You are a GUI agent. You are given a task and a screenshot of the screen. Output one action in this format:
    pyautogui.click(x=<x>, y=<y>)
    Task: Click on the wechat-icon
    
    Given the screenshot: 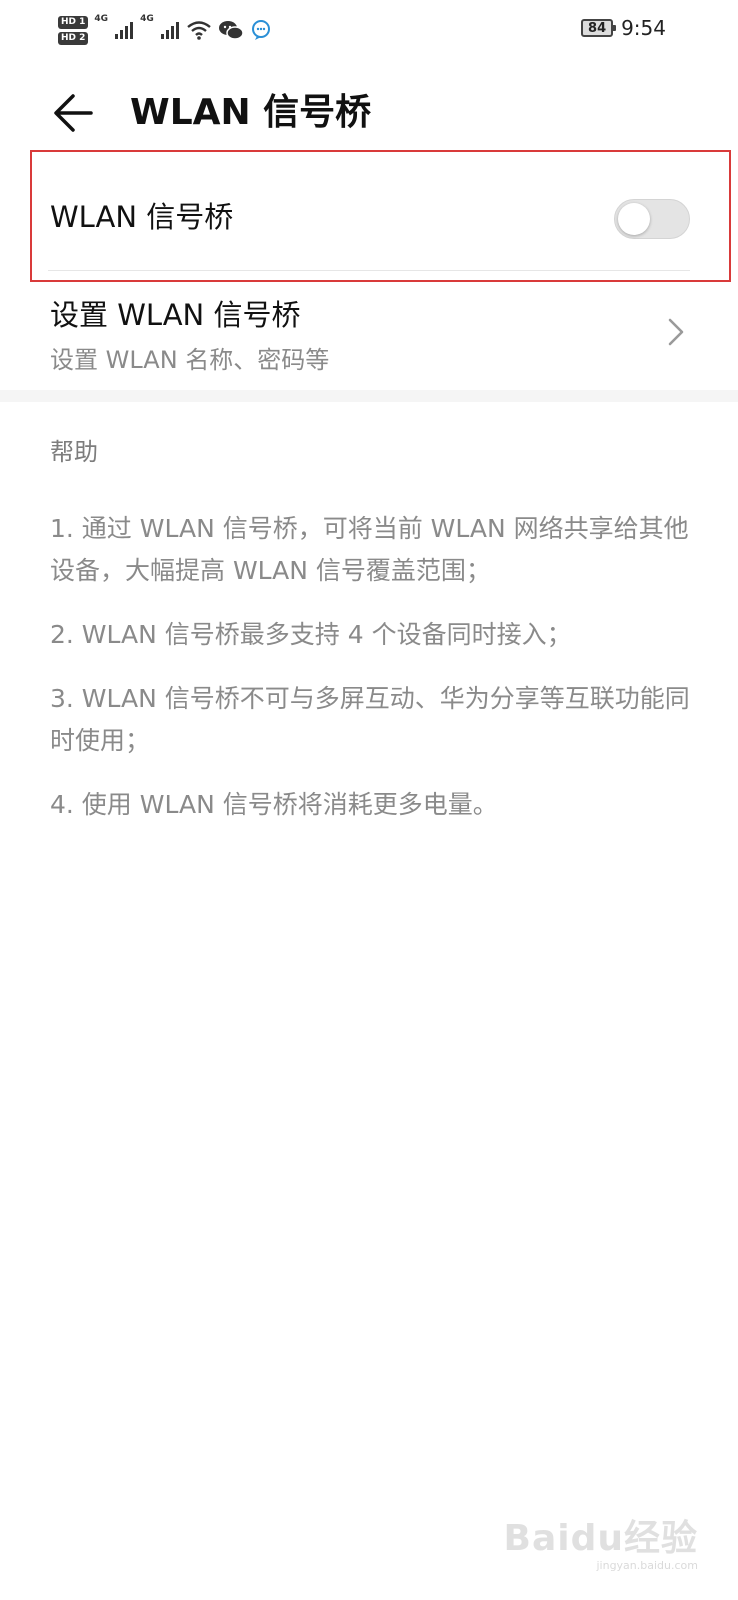 What is the action you would take?
    pyautogui.click(x=231, y=30)
    